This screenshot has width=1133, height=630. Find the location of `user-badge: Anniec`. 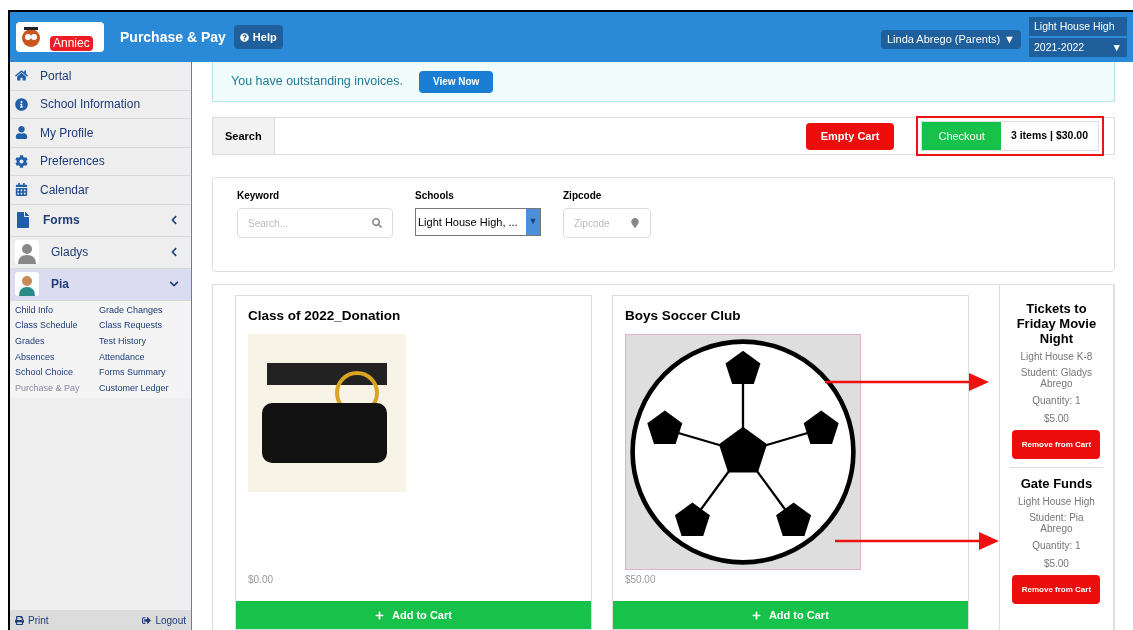

user-badge: Anniec is located at coordinates (71, 43).